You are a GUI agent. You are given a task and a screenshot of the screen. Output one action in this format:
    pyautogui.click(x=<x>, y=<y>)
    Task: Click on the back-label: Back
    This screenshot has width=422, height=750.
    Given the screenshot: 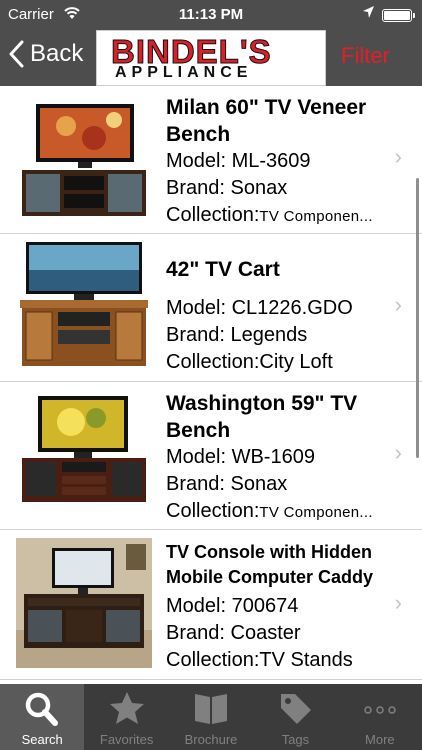 What is the action you would take?
    pyautogui.click(x=57, y=53)
    